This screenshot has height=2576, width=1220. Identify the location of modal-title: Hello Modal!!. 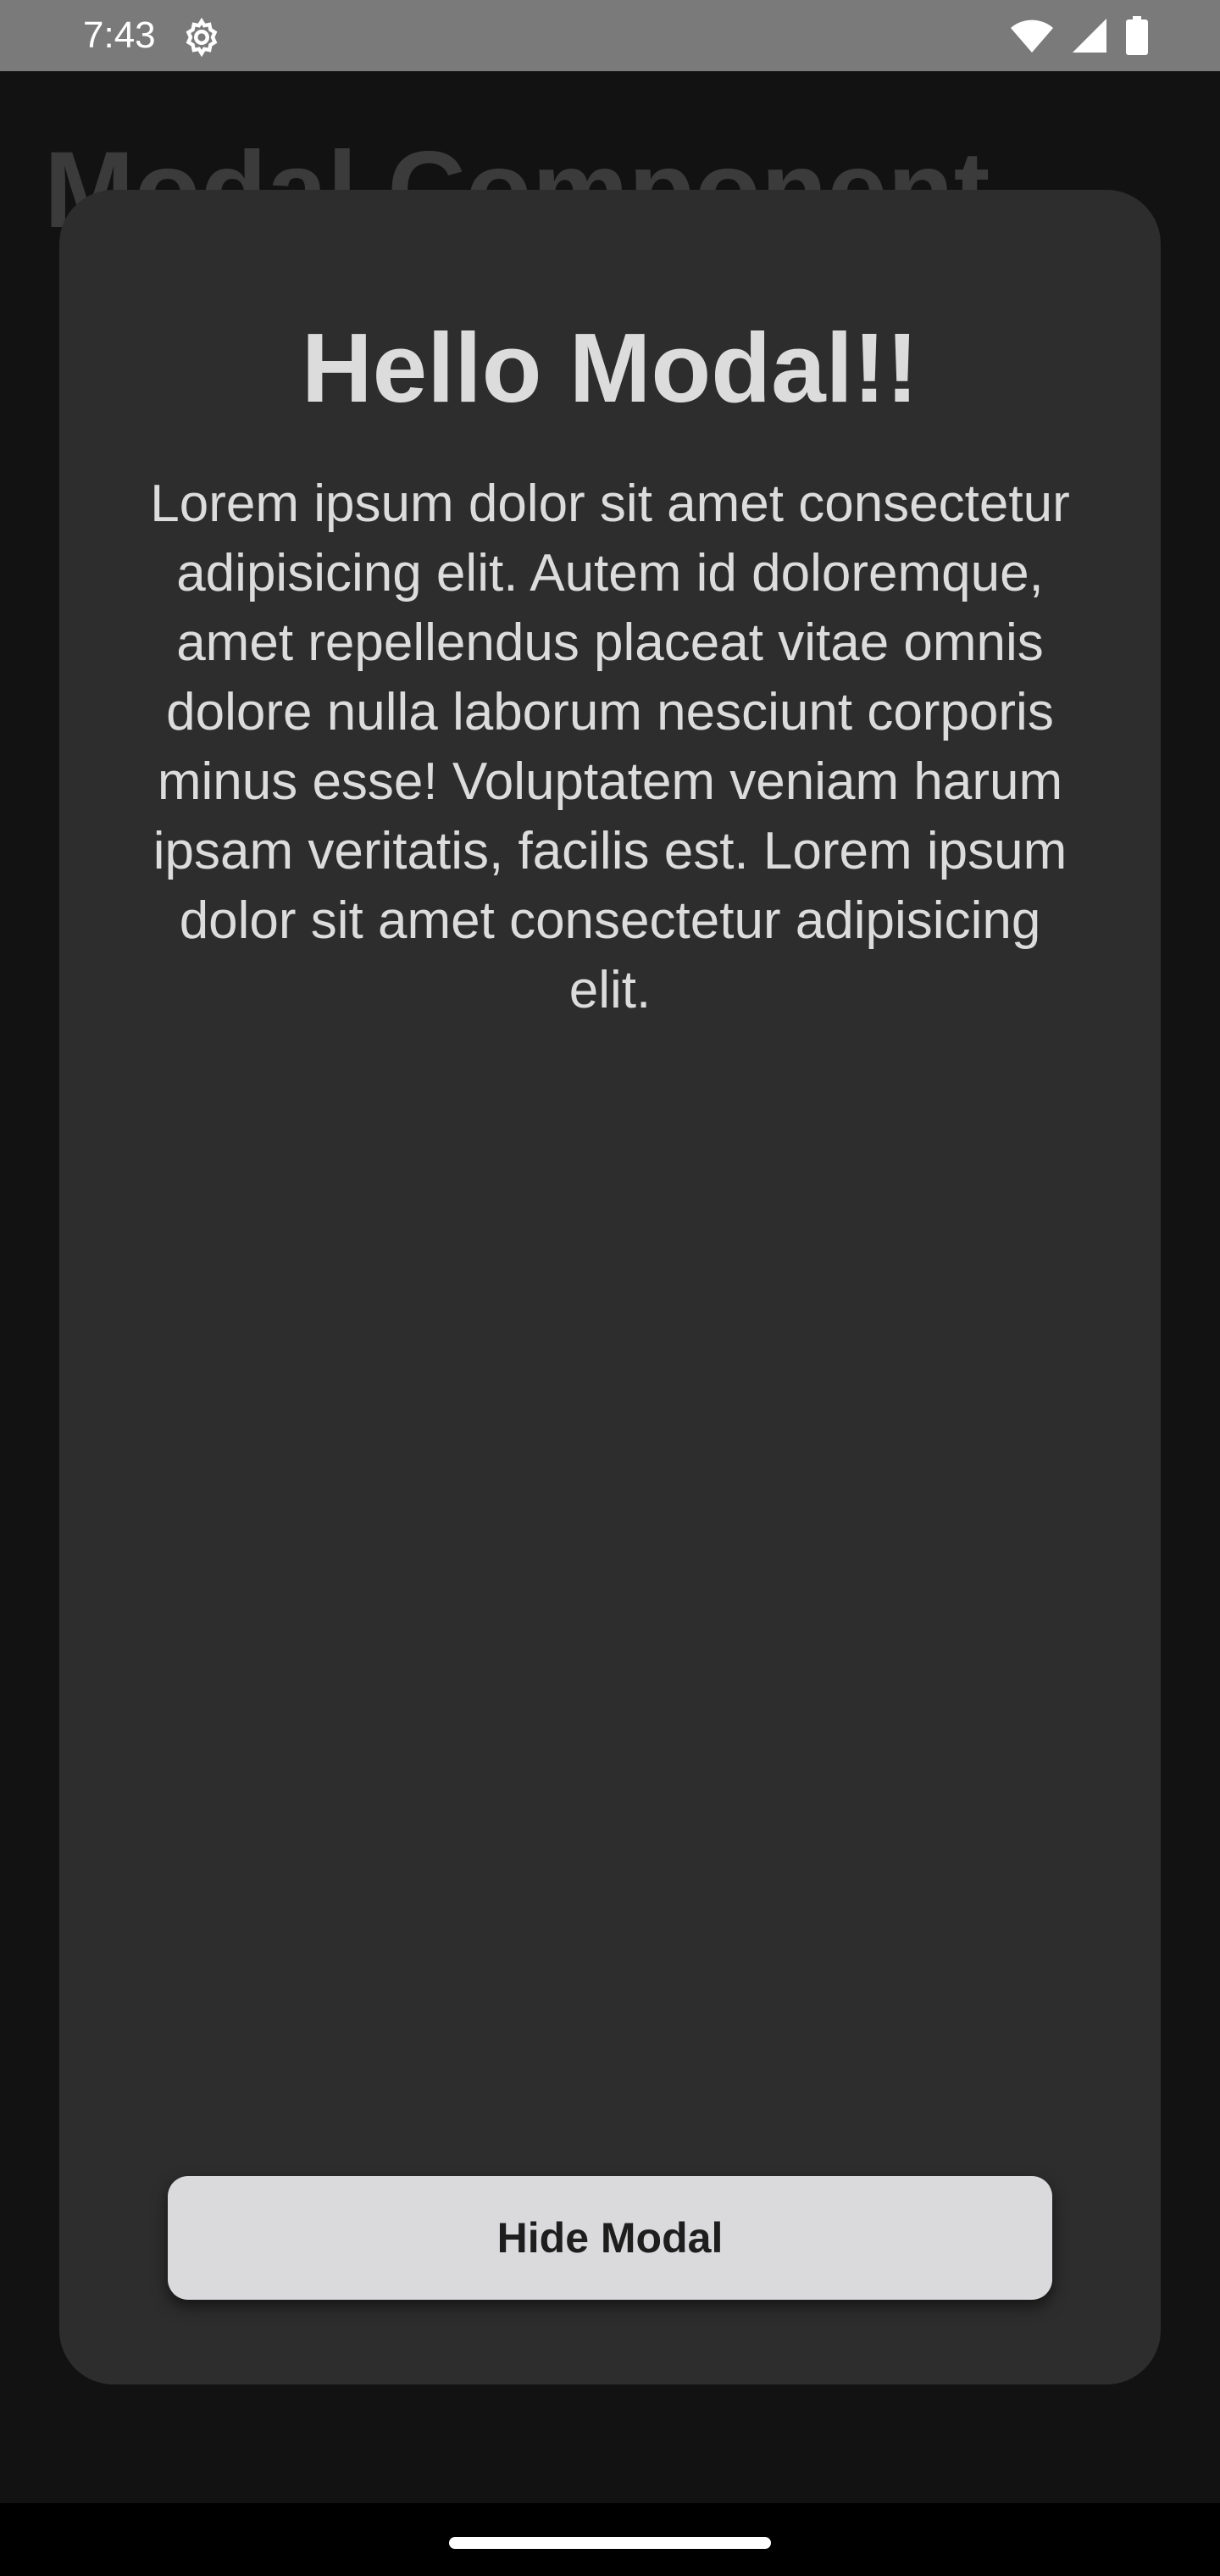
(610, 368).